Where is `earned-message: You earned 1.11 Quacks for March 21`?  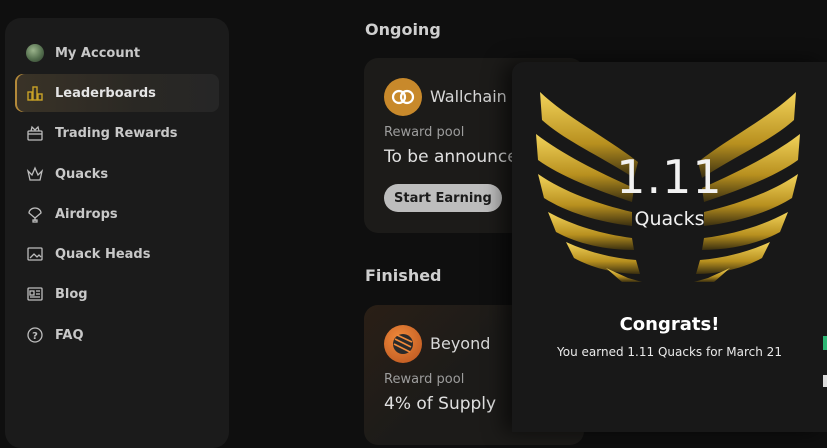
earned-message: You earned 1.11 Quacks for March 21 is located at coordinates (669, 352).